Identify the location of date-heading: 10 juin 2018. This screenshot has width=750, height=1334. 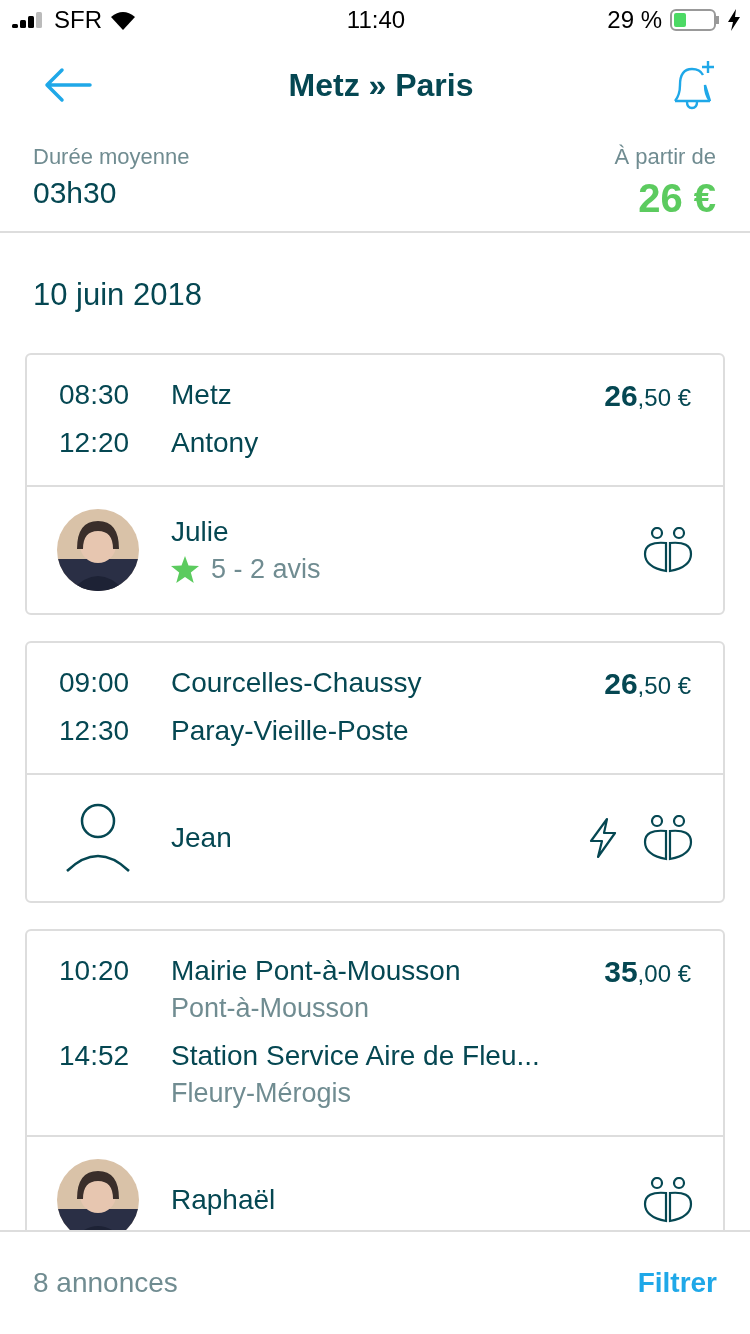
(117, 295).